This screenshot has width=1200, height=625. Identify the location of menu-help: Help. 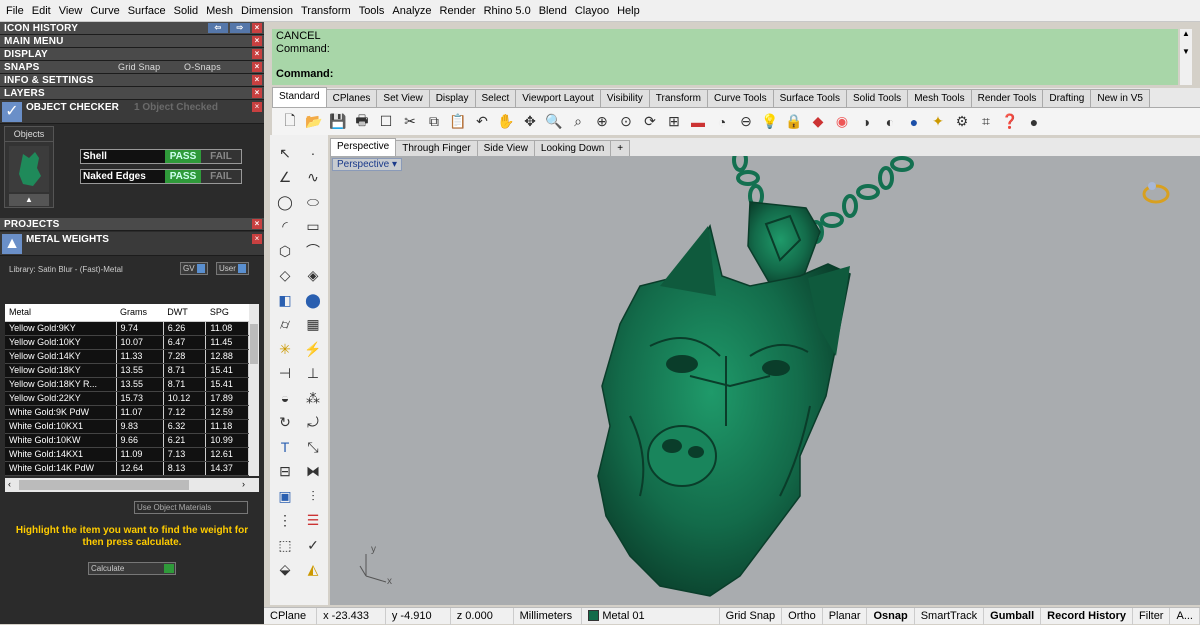
(628, 11).